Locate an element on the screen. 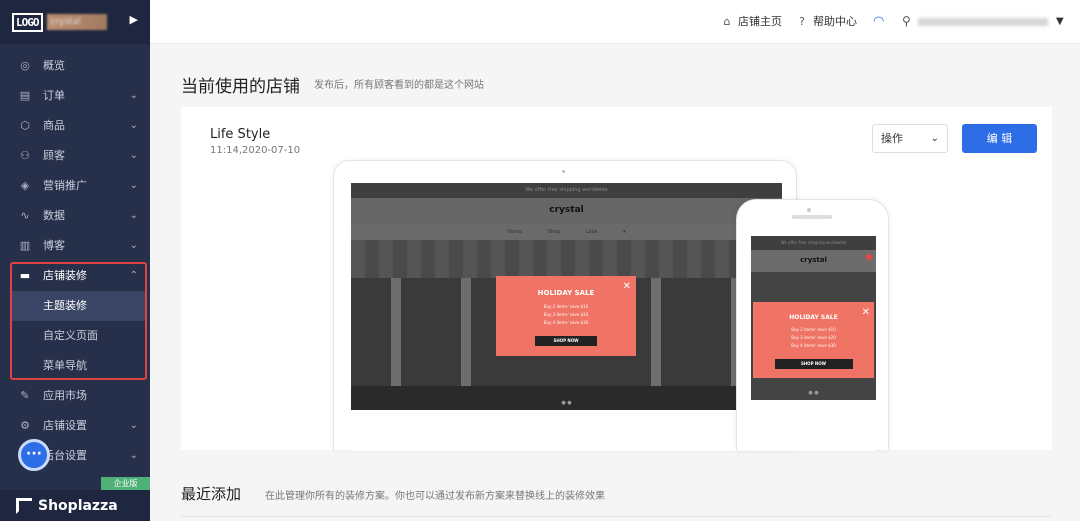  store-home-link: ⌂ 店铺主页 is located at coordinates (751, 22).